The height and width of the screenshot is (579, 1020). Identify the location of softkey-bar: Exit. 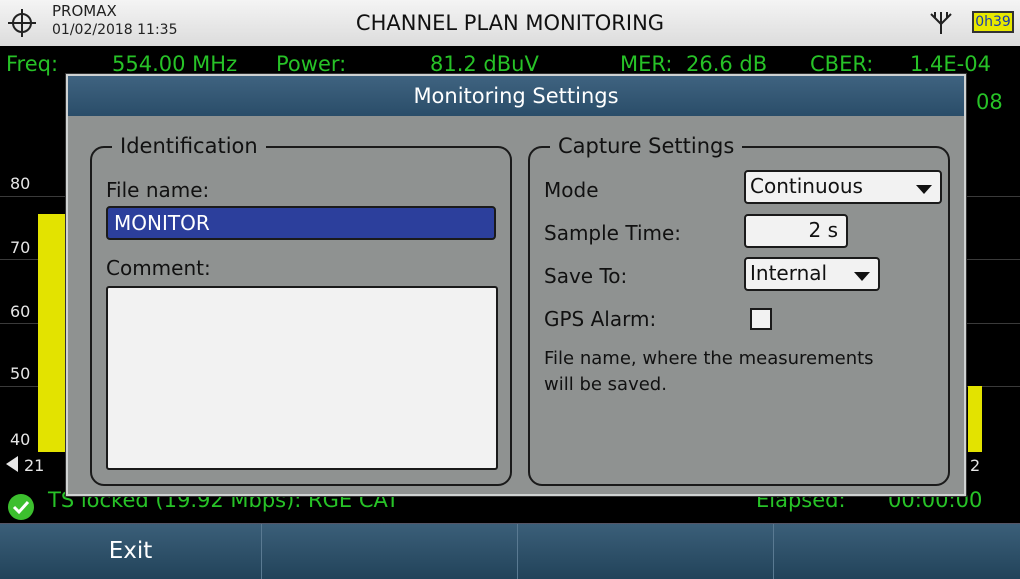
(510, 551).